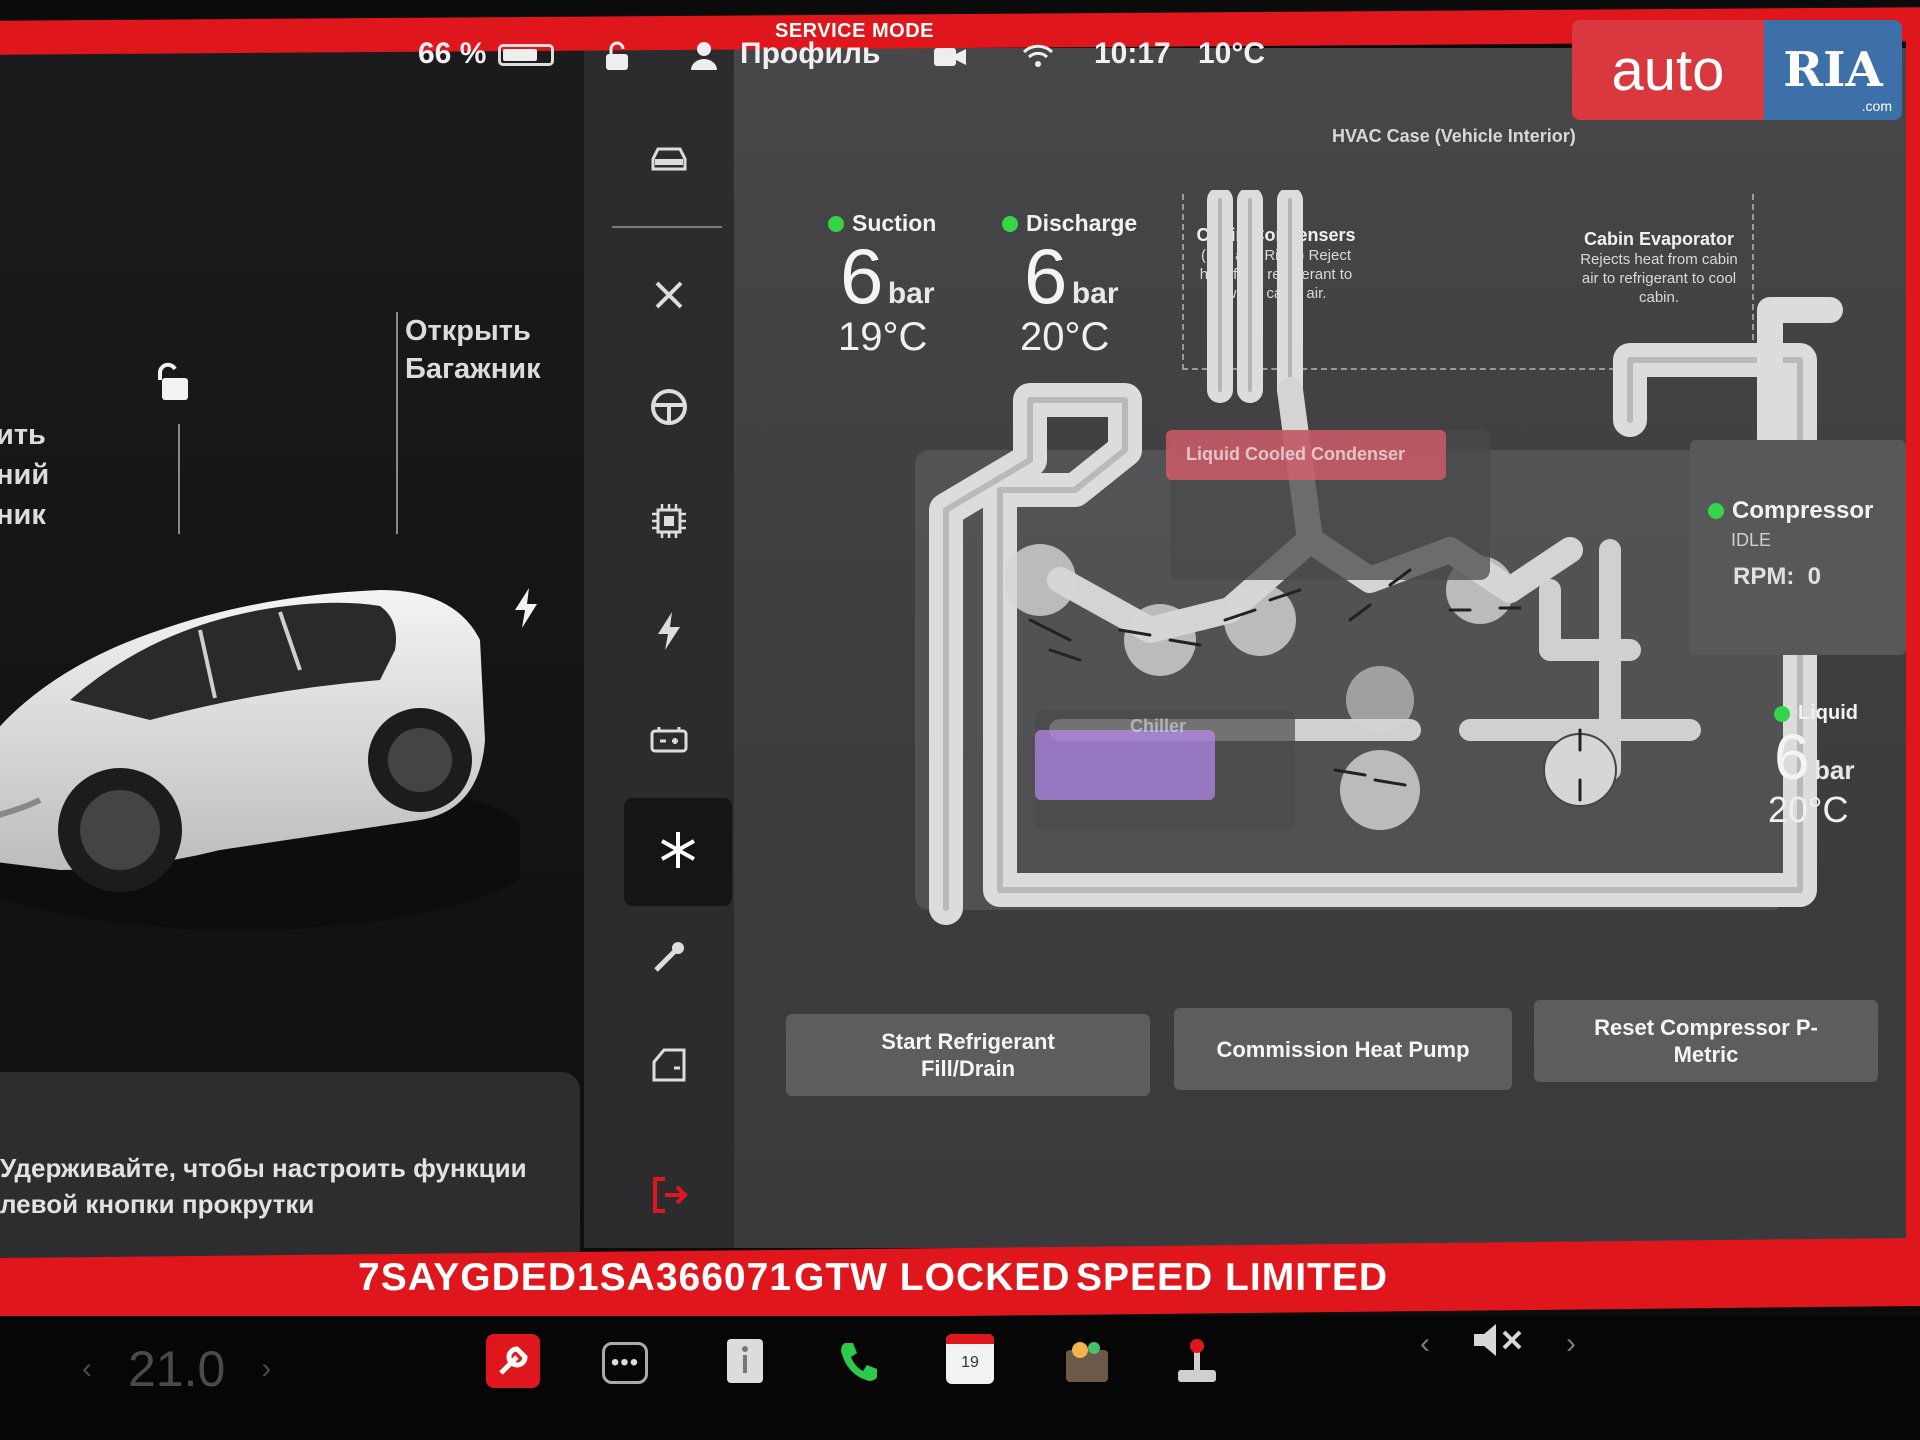 The height and width of the screenshot is (1440, 1920). I want to click on nav-thermal, so click(678, 852).